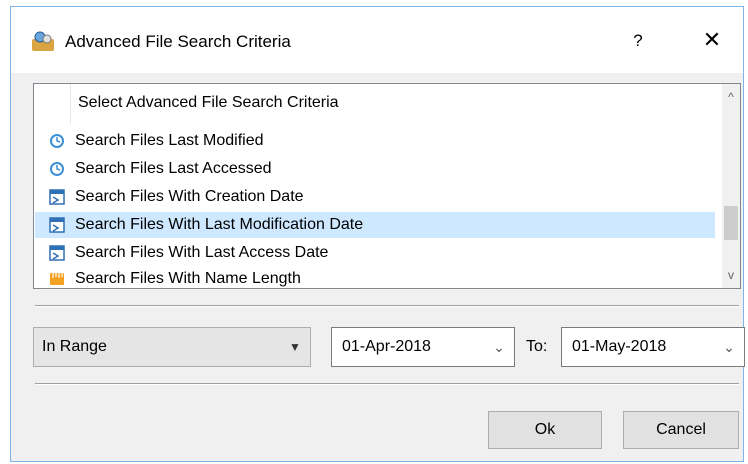  I want to click on list-item-label: Search Files With Last Access Date, so click(202, 252).